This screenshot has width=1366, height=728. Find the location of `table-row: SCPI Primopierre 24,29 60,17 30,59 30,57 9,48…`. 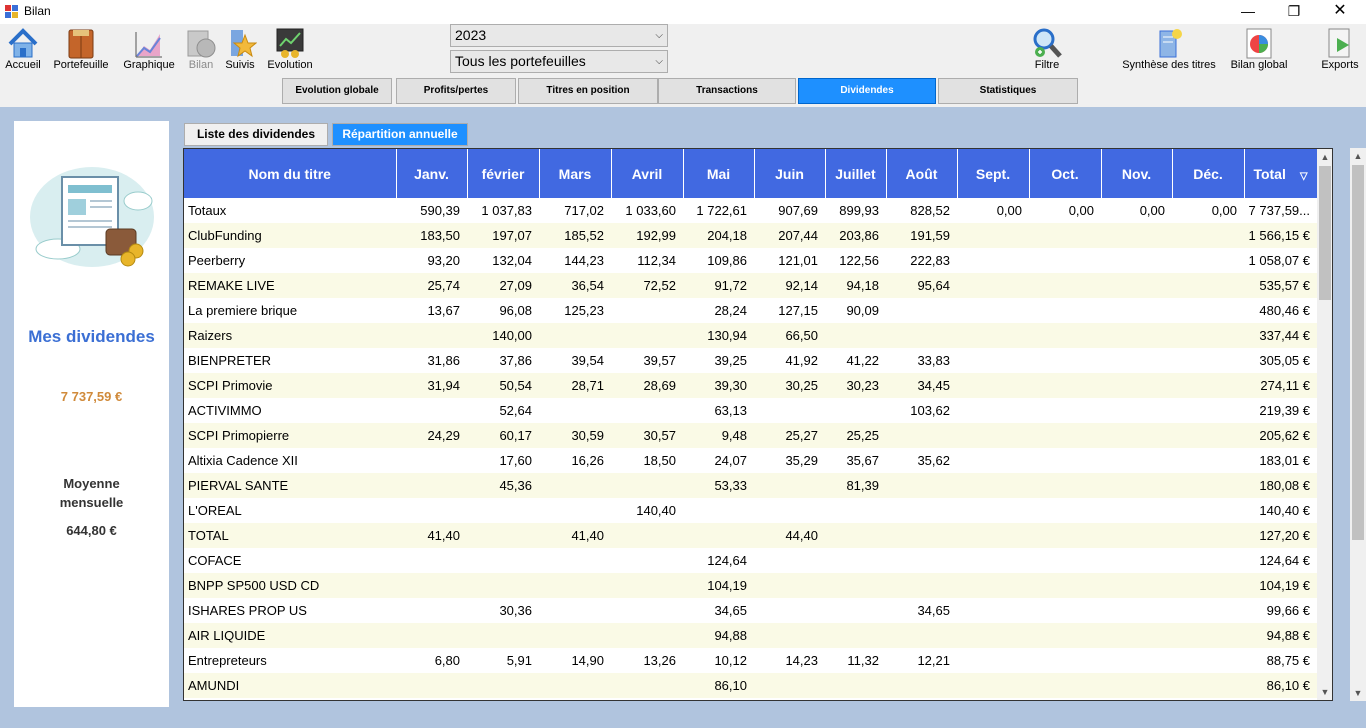

table-row: SCPI Primopierre 24,29 60,17 30,59 30,57 9,48… is located at coordinates (750, 435).